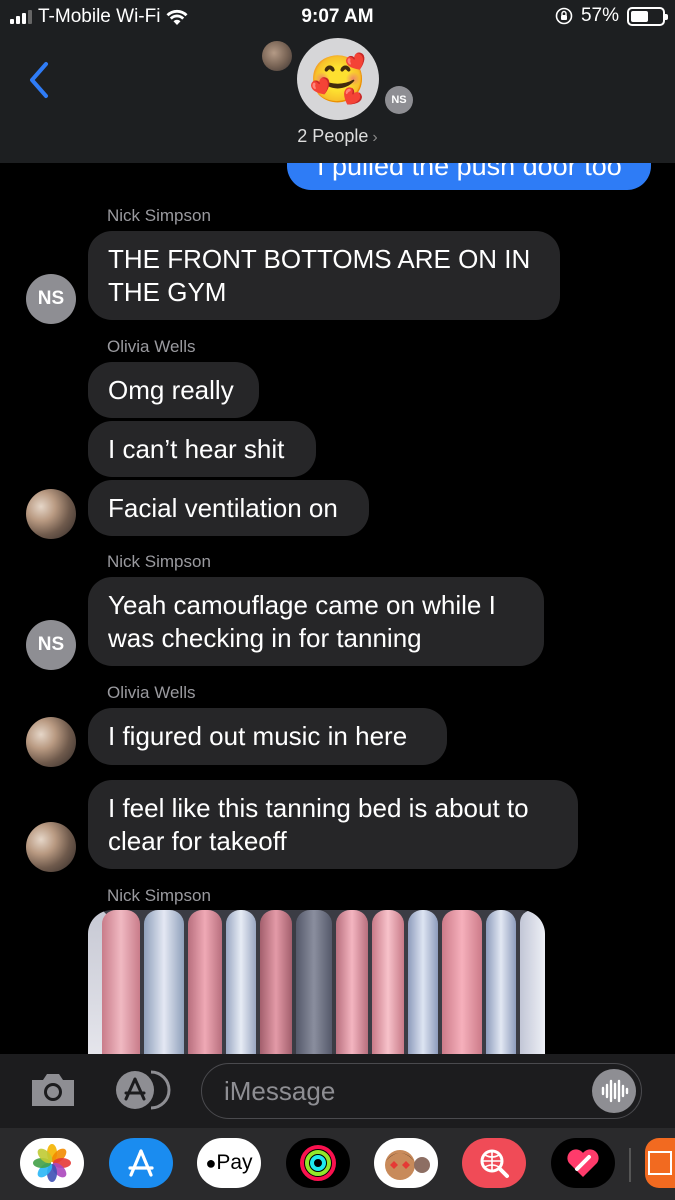  I want to click on apple-pay-label: Pay, so click(234, 1162).